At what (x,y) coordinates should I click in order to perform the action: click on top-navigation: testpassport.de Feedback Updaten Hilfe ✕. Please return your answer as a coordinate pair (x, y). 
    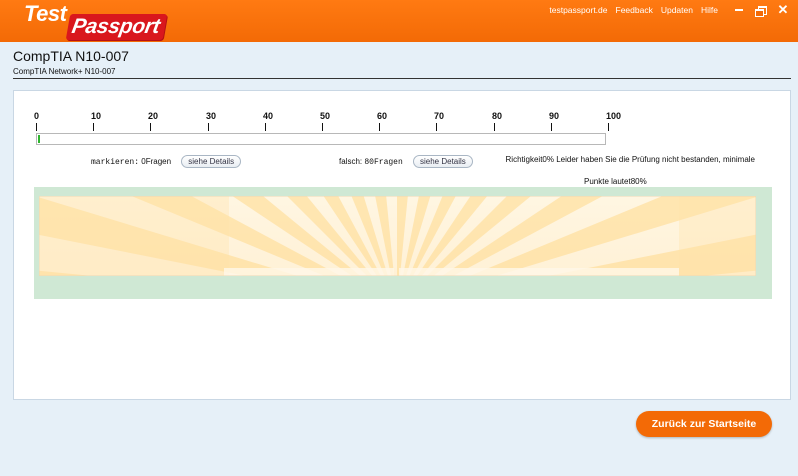
    Looking at the image, I should click on (673, 9).